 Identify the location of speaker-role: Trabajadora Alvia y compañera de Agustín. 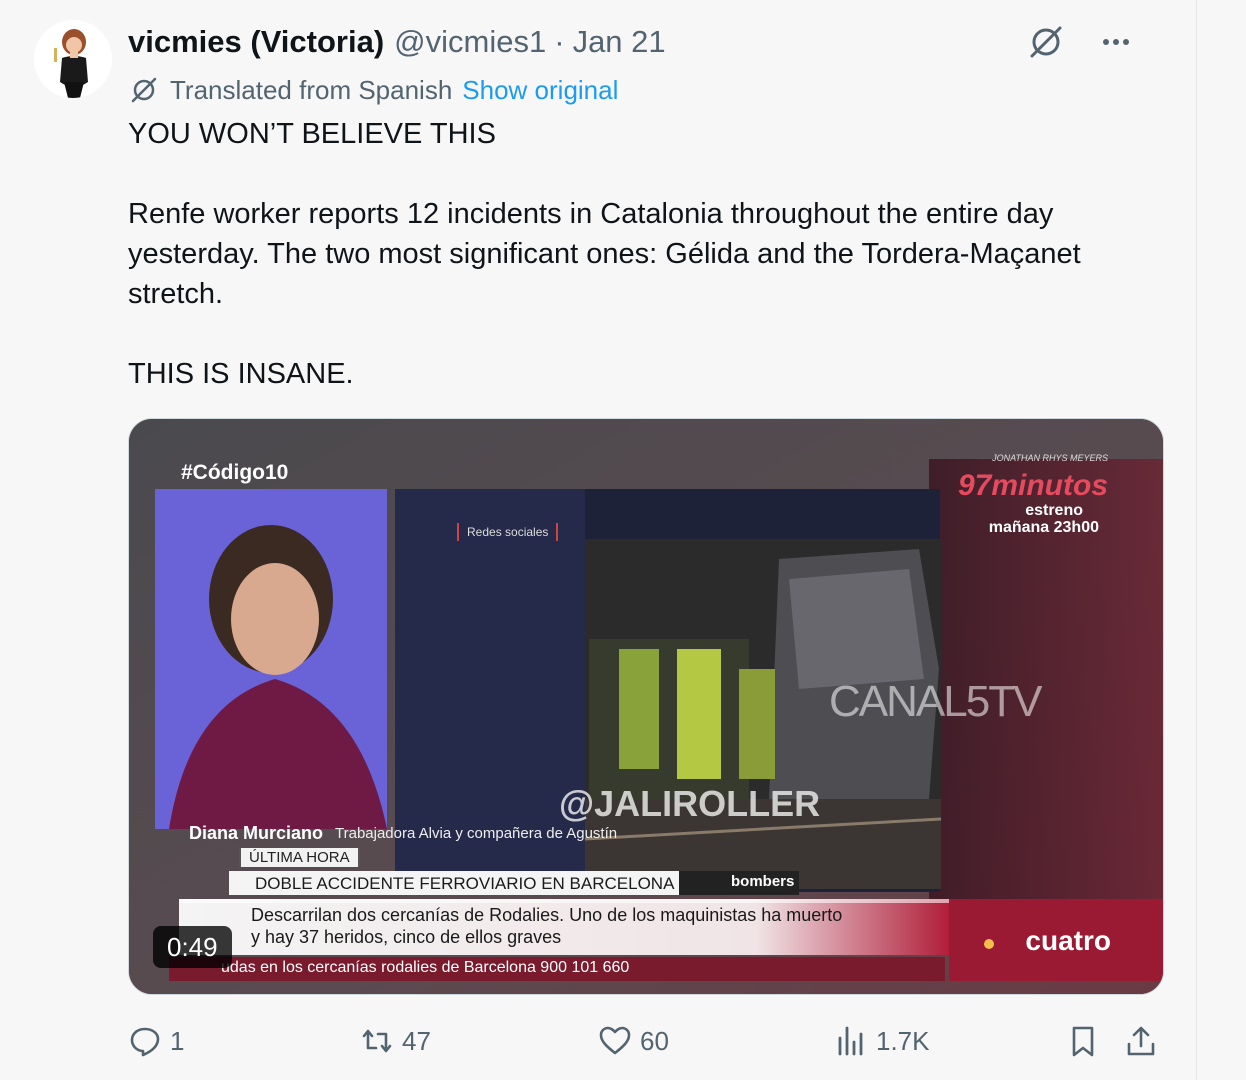
(476, 833).